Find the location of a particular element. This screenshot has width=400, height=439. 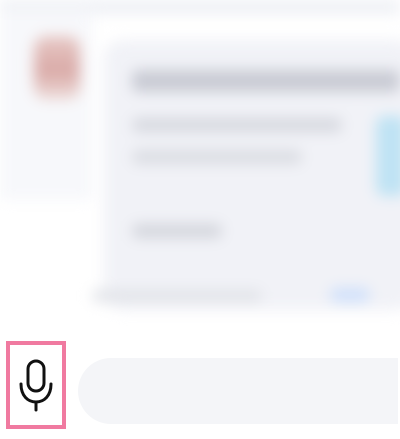

message-meta-chip is located at coordinates (350, 295).